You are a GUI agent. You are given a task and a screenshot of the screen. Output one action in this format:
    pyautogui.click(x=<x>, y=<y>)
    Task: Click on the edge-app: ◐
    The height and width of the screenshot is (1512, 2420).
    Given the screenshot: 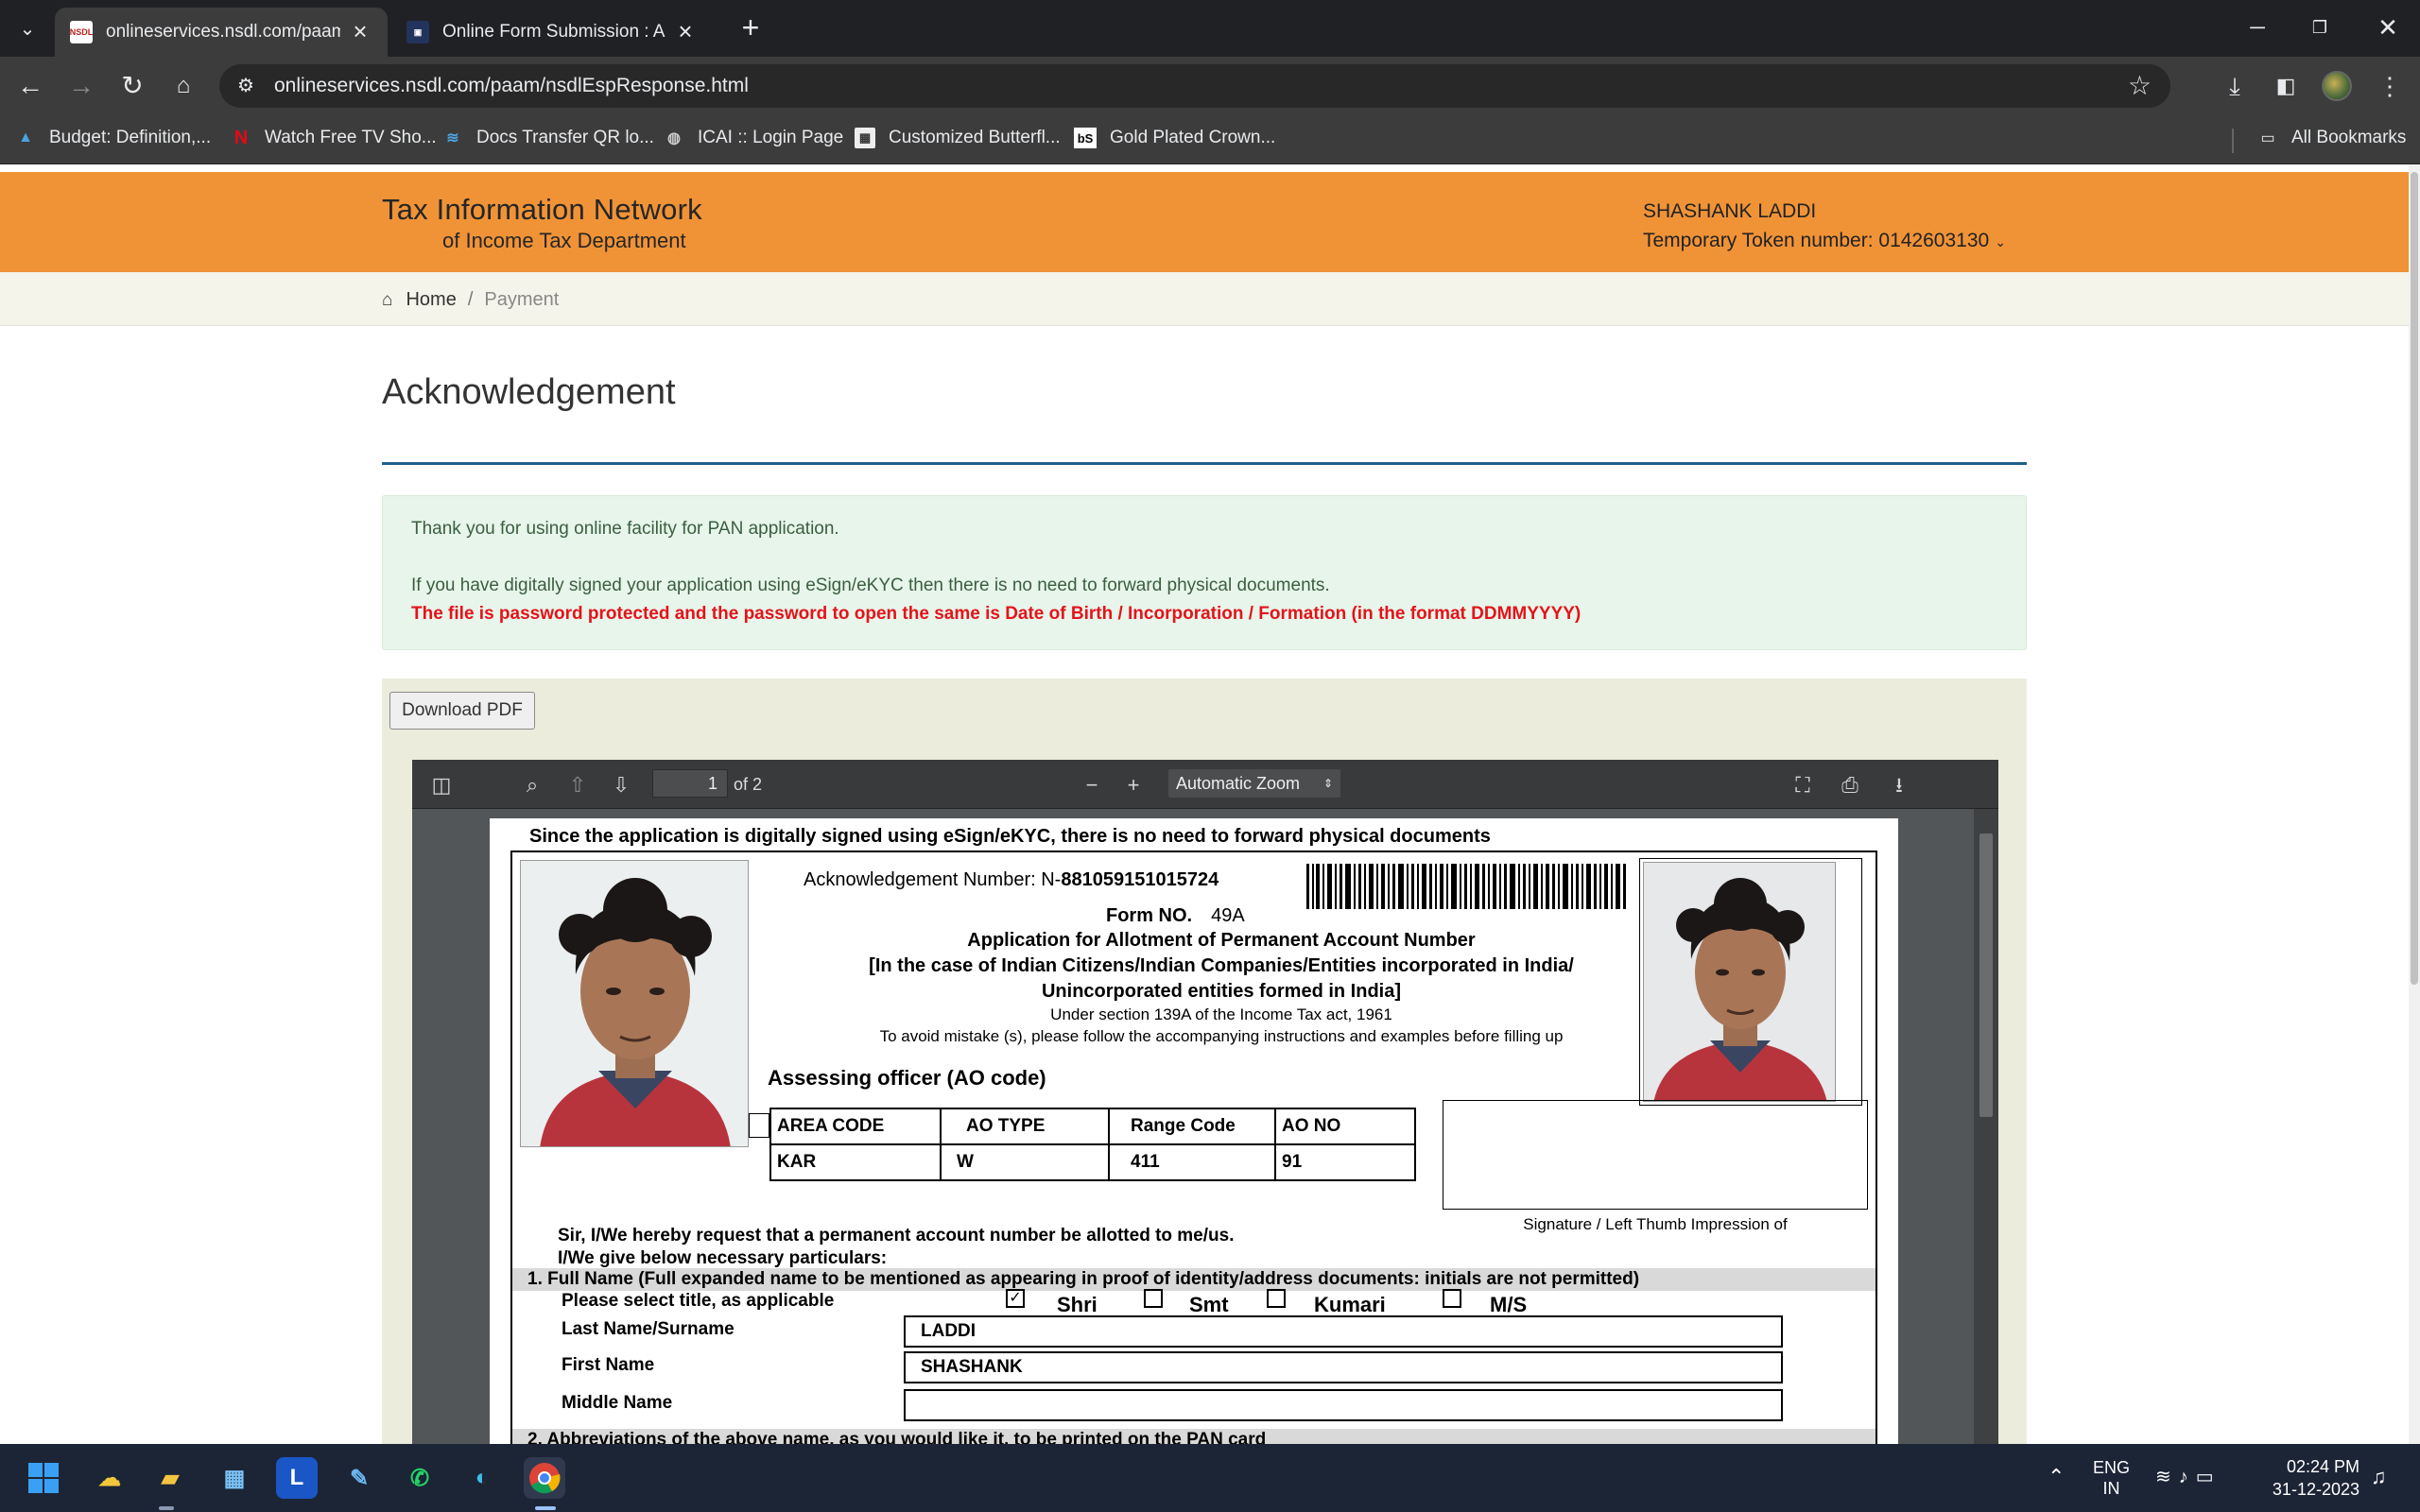 What is the action you would take?
    pyautogui.click(x=482, y=1478)
    